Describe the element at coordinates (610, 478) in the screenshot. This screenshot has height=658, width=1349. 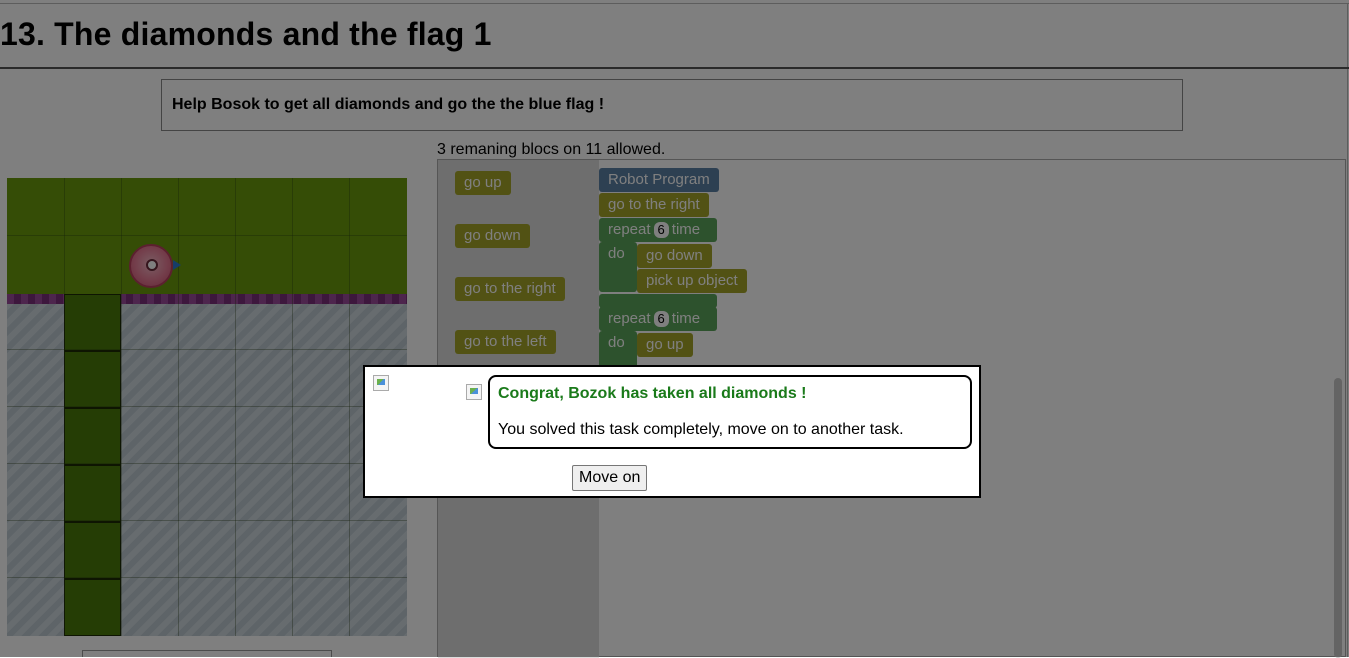
I see `move-on-button: Move on` at that location.